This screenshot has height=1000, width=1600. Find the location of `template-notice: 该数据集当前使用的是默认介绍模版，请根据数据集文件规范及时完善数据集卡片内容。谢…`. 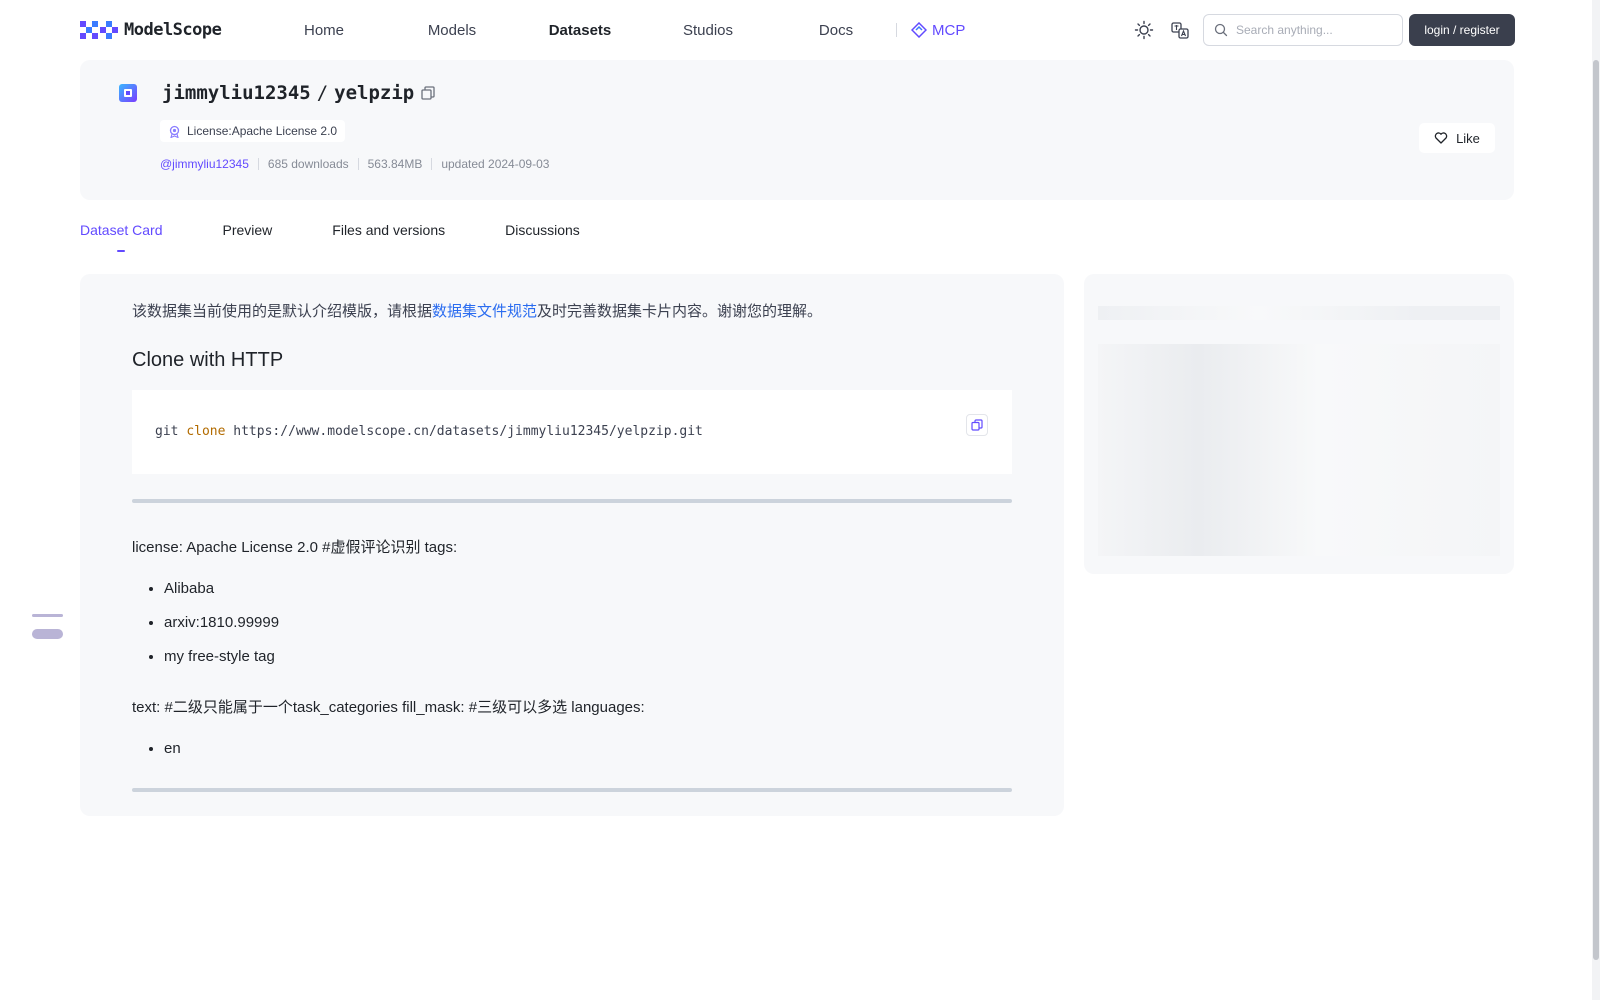

template-notice: 该数据集当前使用的是默认介绍模版，请根据数据集文件规范及时完善数据集卡片内容。谢… is located at coordinates (477, 310).